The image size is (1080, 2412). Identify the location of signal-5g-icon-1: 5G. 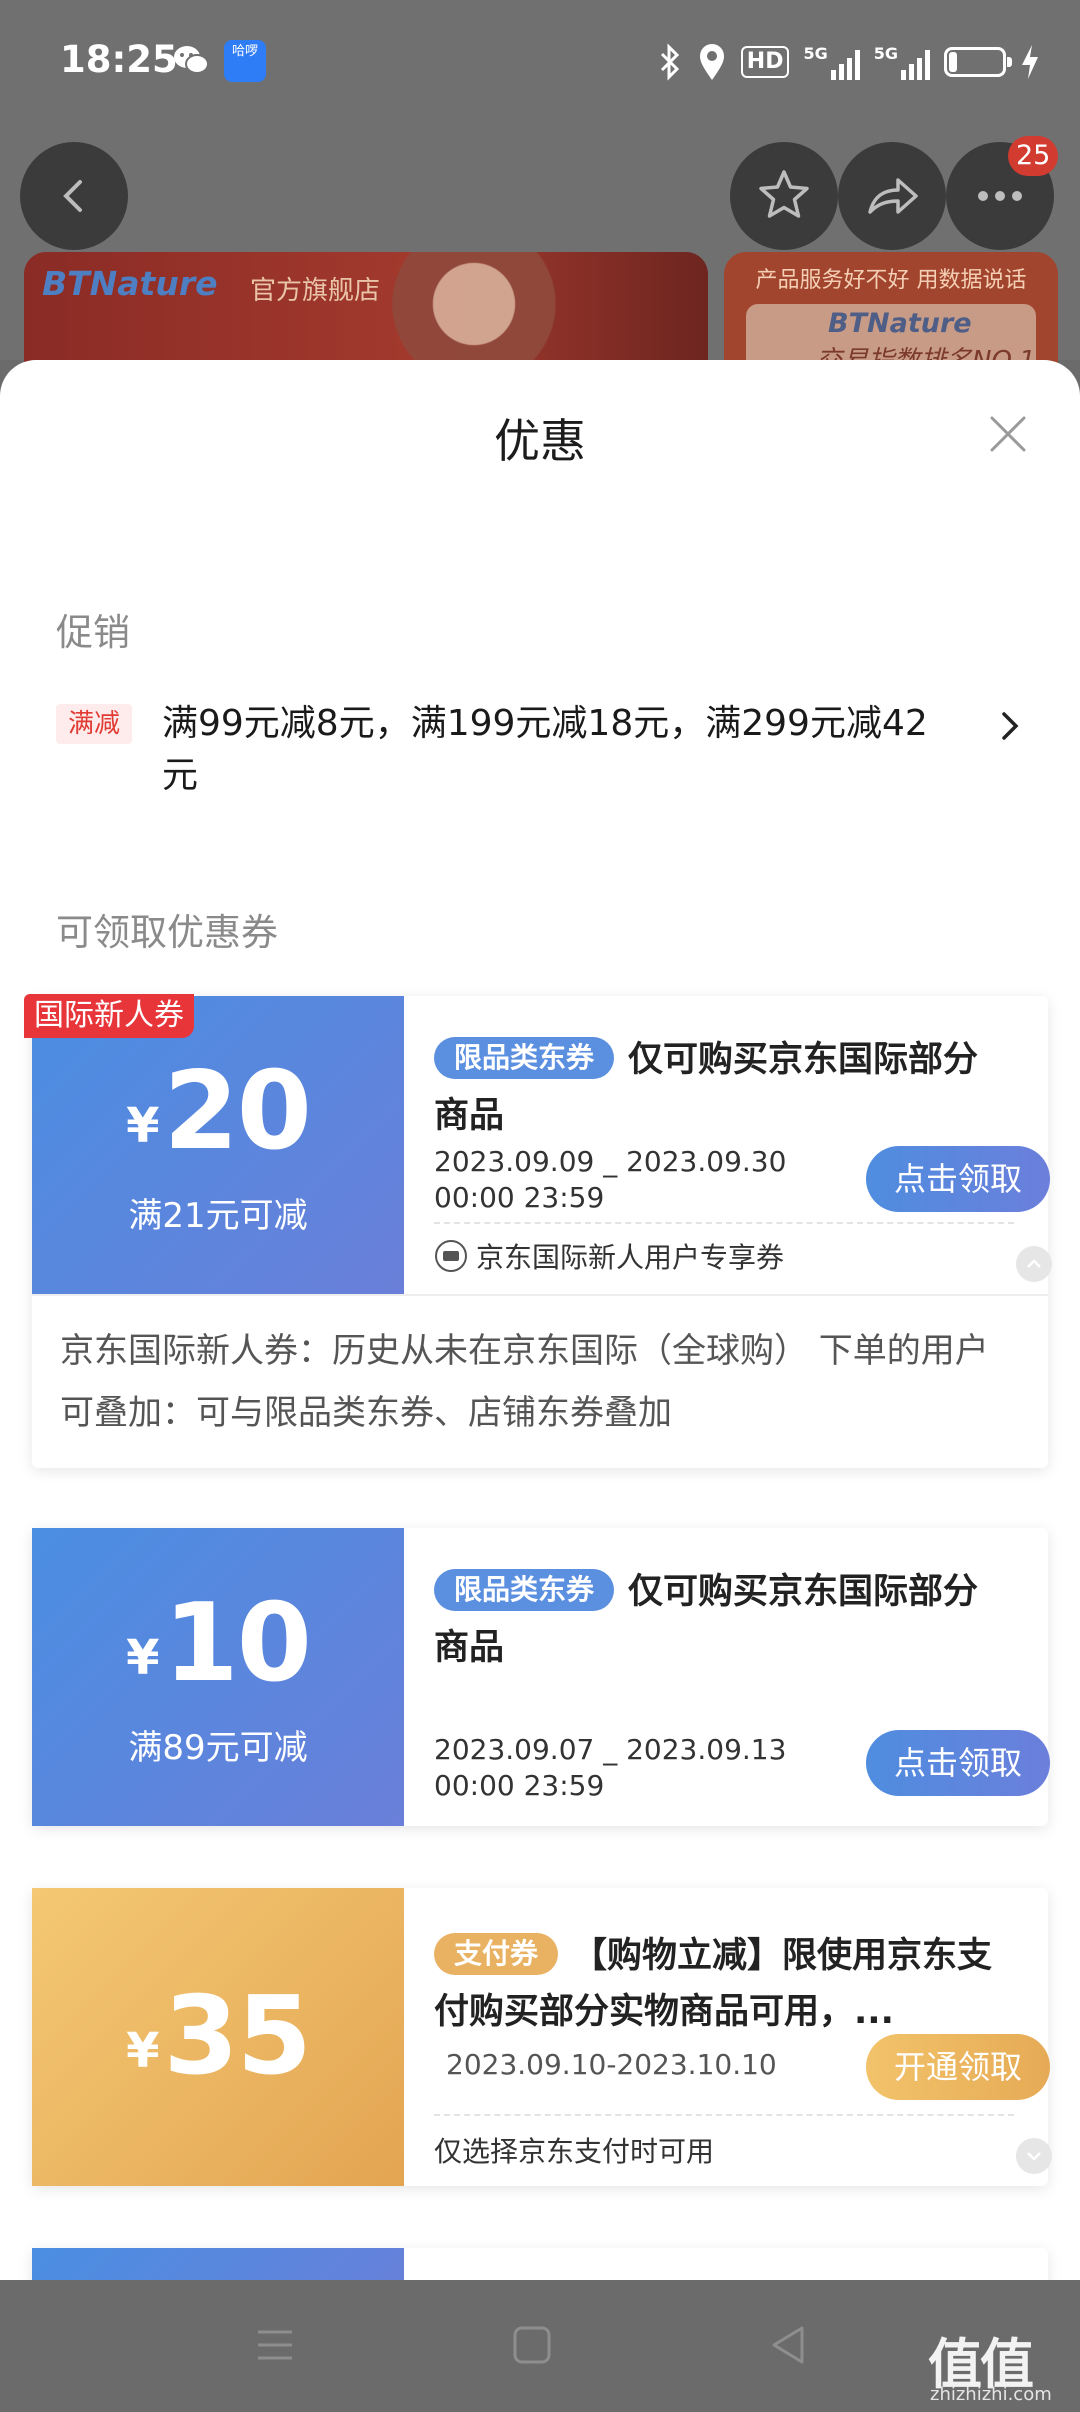
(831, 62).